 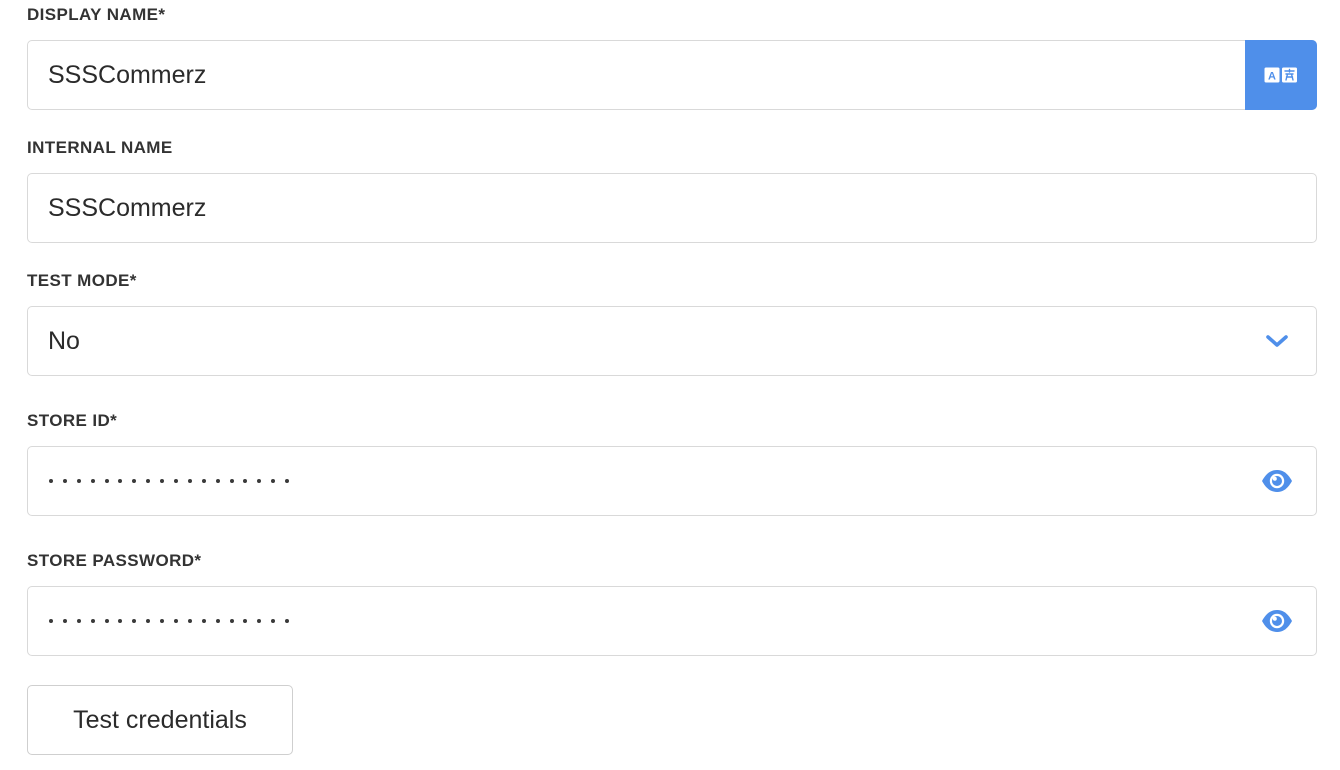 What do you see at coordinates (127, 208) in the screenshot?
I see `internal-name-value: SSSCommerz` at bounding box center [127, 208].